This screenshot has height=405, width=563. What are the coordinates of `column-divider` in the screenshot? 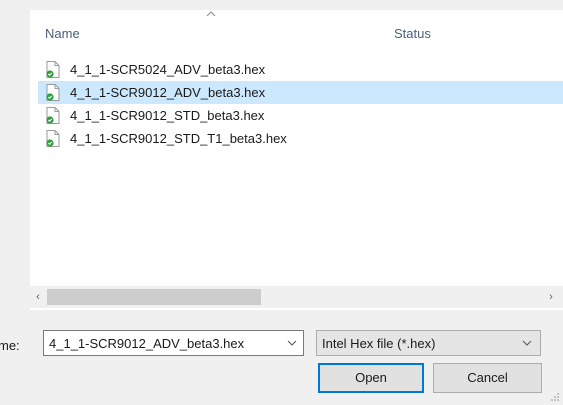 It's located at (385, 31).